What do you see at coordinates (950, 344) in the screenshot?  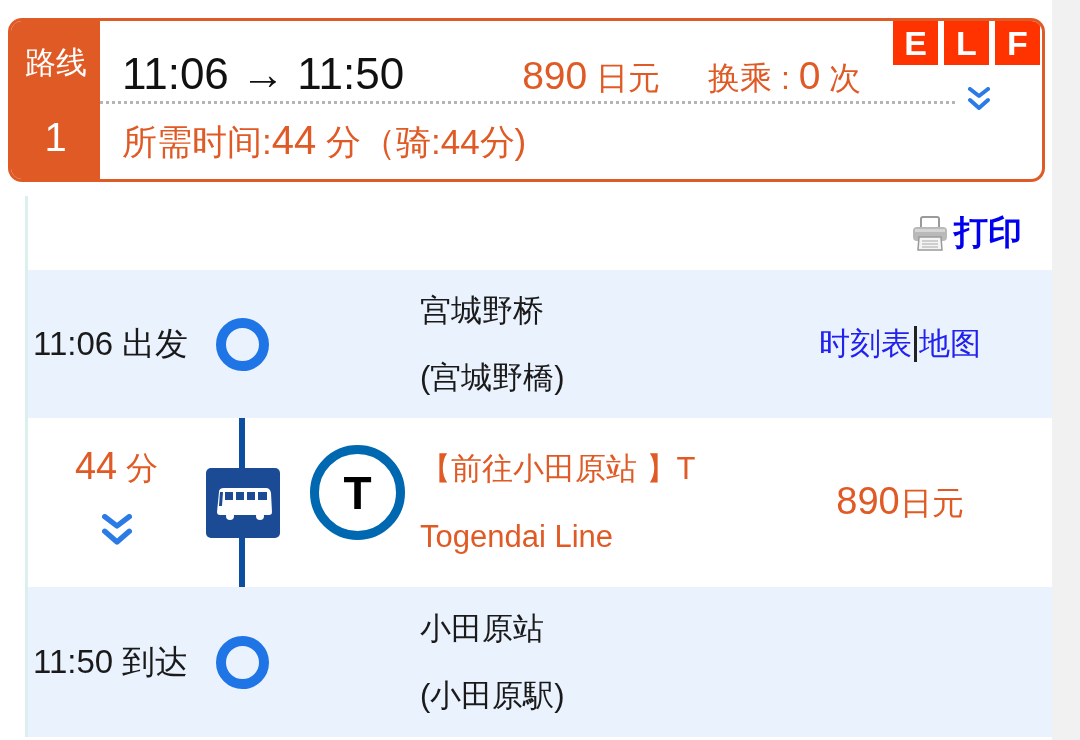 I see `station-link: 地图` at bounding box center [950, 344].